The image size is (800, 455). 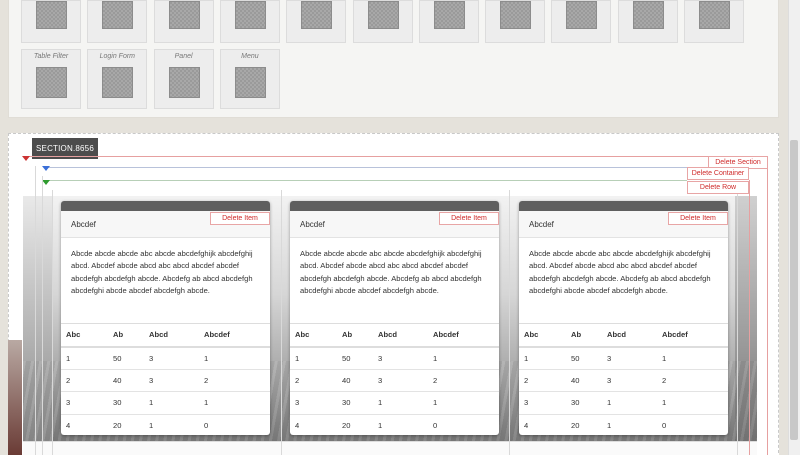 I want to click on table-row: 3 30 1 1, so click(x=623, y=403).